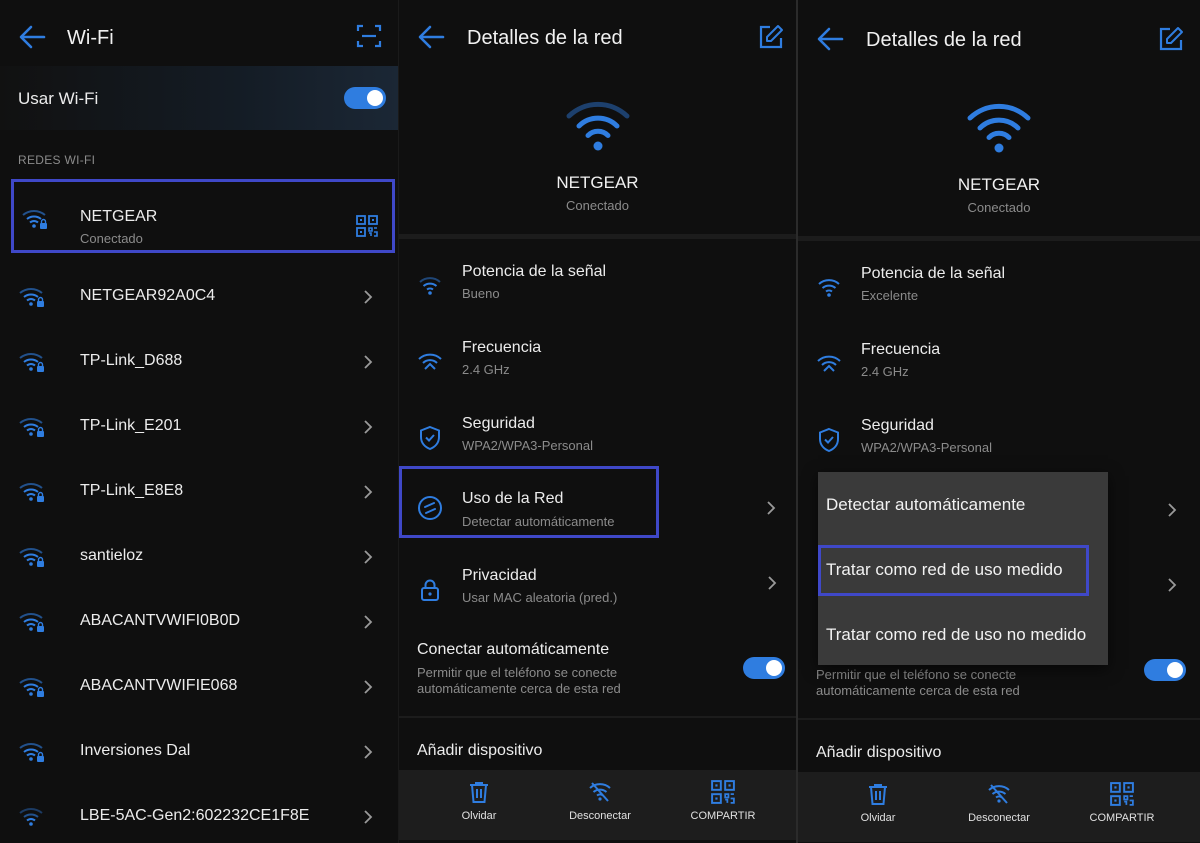 This screenshot has height=843, width=1200. Describe the element at coordinates (160, 620) in the screenshot. I see `network-name: ABACANTVWIFI0B0D` at that location.